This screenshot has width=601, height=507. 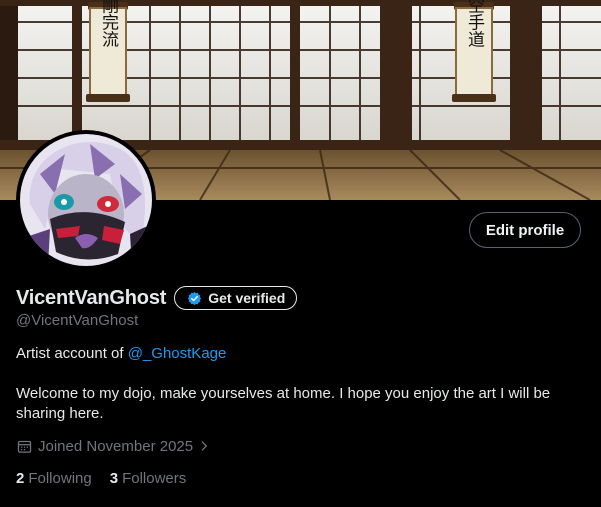 What do you see at coordinates (204, 446) in the screenshot?
I see `chevron-right-icon` at bounding box center [204, 446].